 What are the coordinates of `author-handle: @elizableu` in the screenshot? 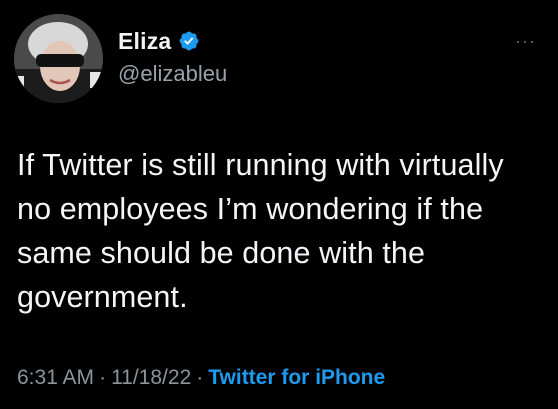 It's located at (172, 74).